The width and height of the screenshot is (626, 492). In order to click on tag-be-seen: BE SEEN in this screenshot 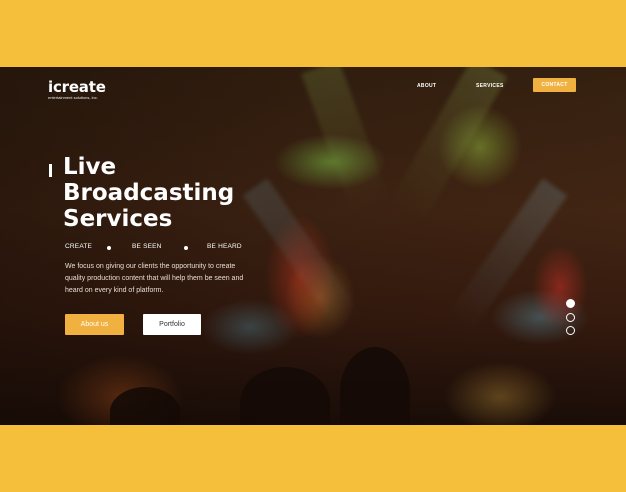, I will do `click(147, 246)`.